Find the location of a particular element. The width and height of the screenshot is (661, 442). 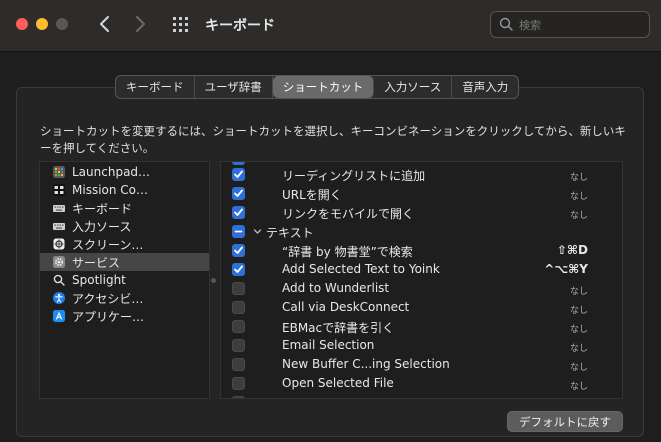

shortcut-label: リーディングリストに追加 is located at coordinates (354, 176).